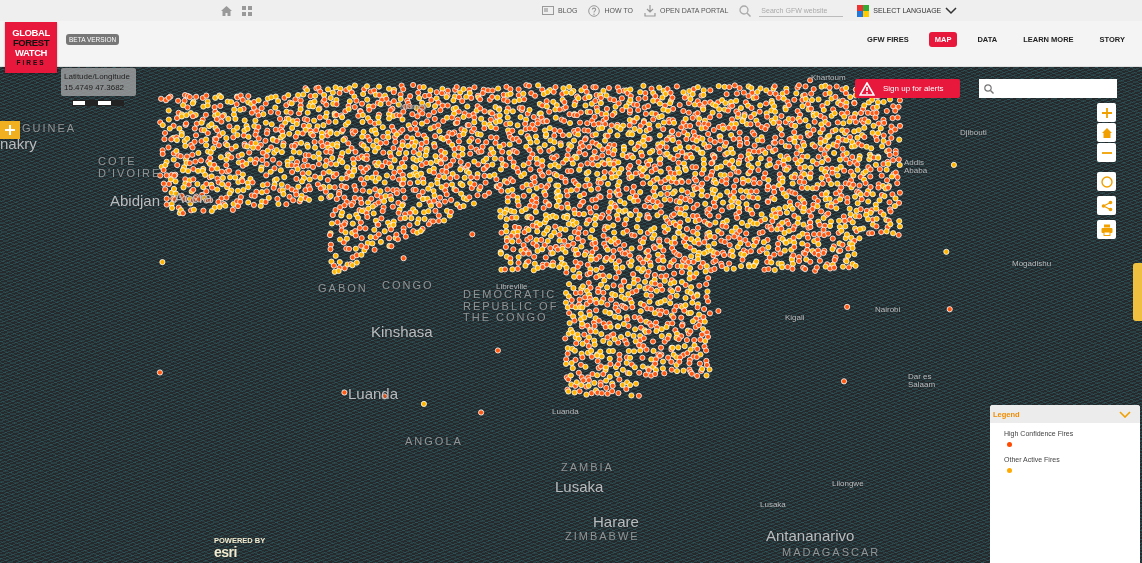  Describe the element at coordinates (951, 10) in the screenshot. I see `chevron-down-icon` at that location.